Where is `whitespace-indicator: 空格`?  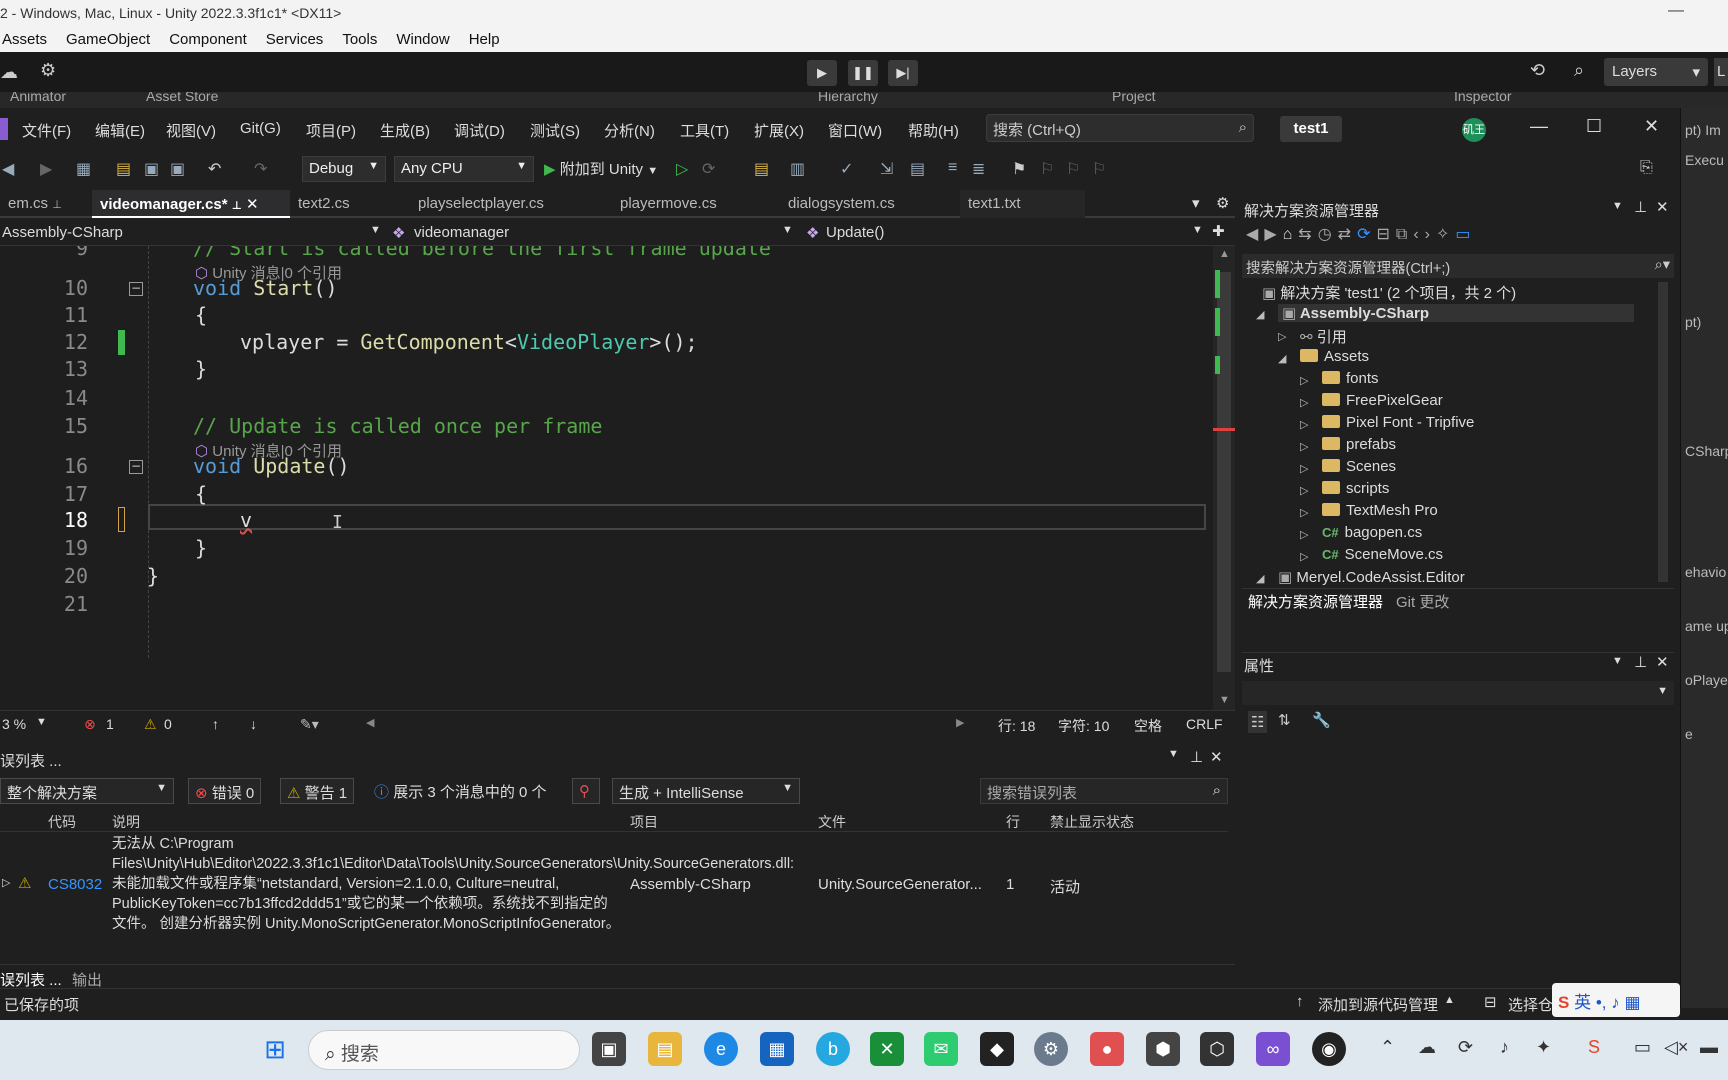
whitespace-indicator: 空格 is located at coordinates (1148, 726).